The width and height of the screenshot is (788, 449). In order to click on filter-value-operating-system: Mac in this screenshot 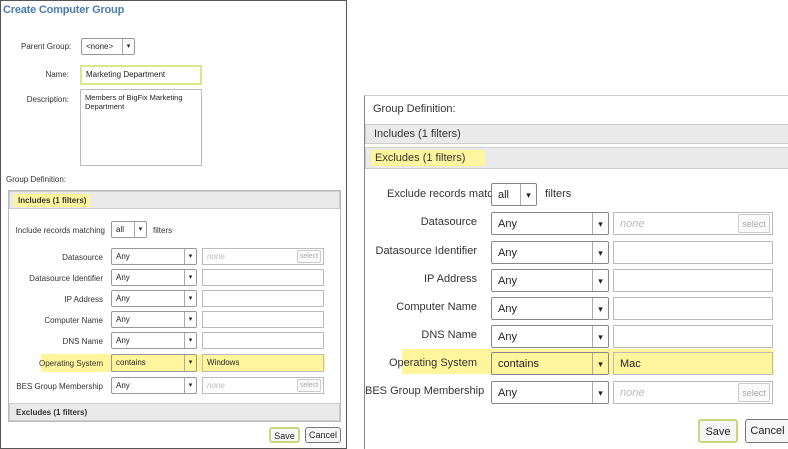, I will do `click(693, 363)`.